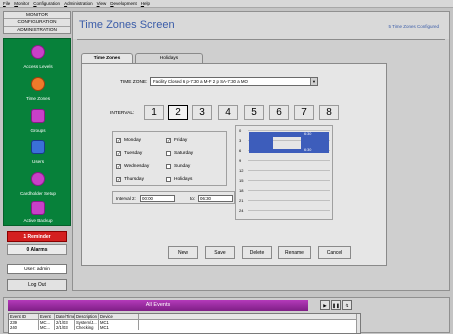  I want to click on day-holidays: Holidays, so click(179, 179).